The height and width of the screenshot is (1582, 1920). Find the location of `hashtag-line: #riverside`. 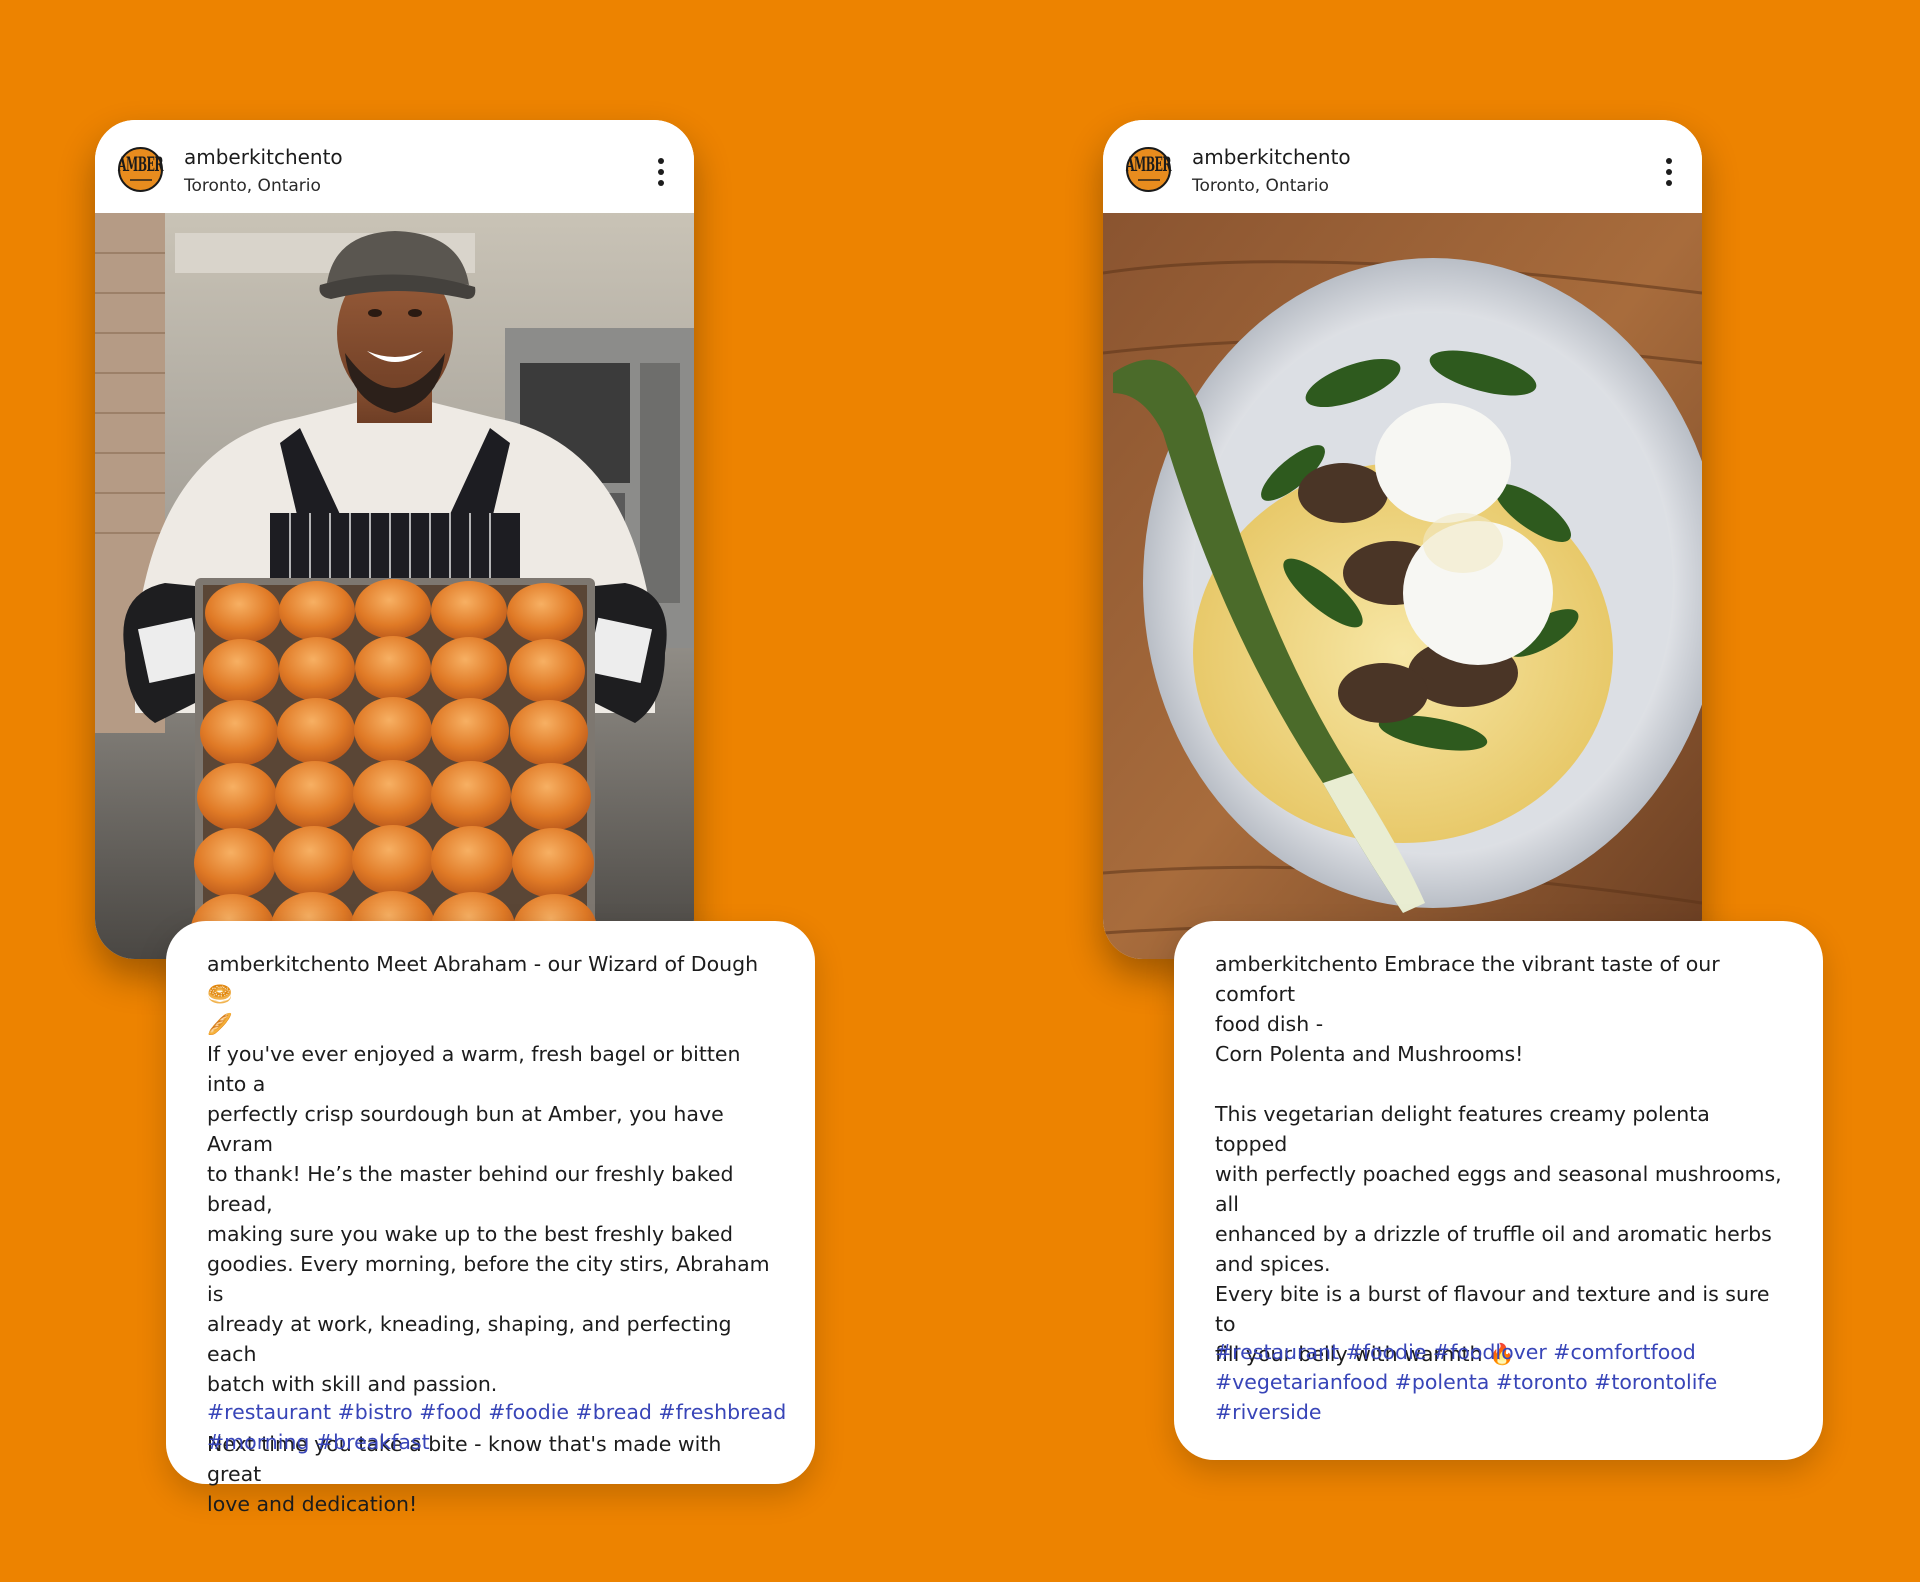

hashtag-line: #riverside is located at coordinates (1504, 1412).